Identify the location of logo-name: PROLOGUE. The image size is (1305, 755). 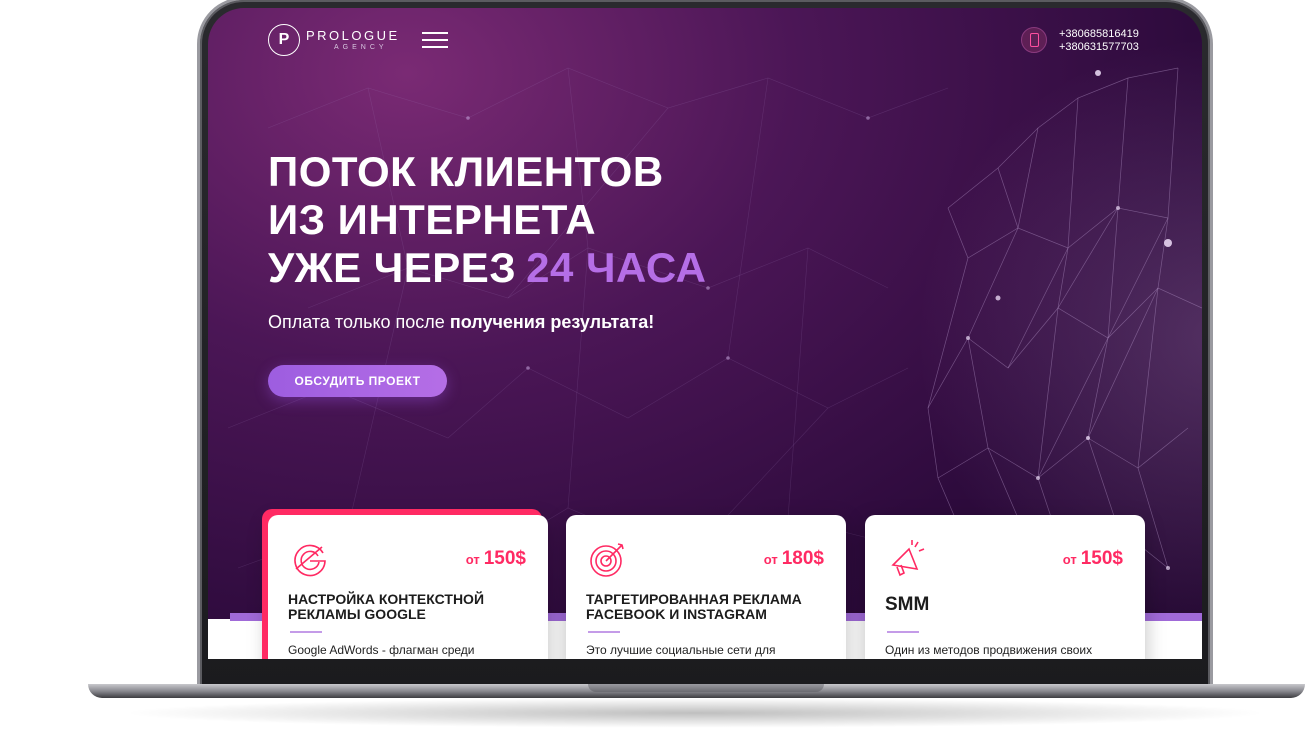
(353, 35).